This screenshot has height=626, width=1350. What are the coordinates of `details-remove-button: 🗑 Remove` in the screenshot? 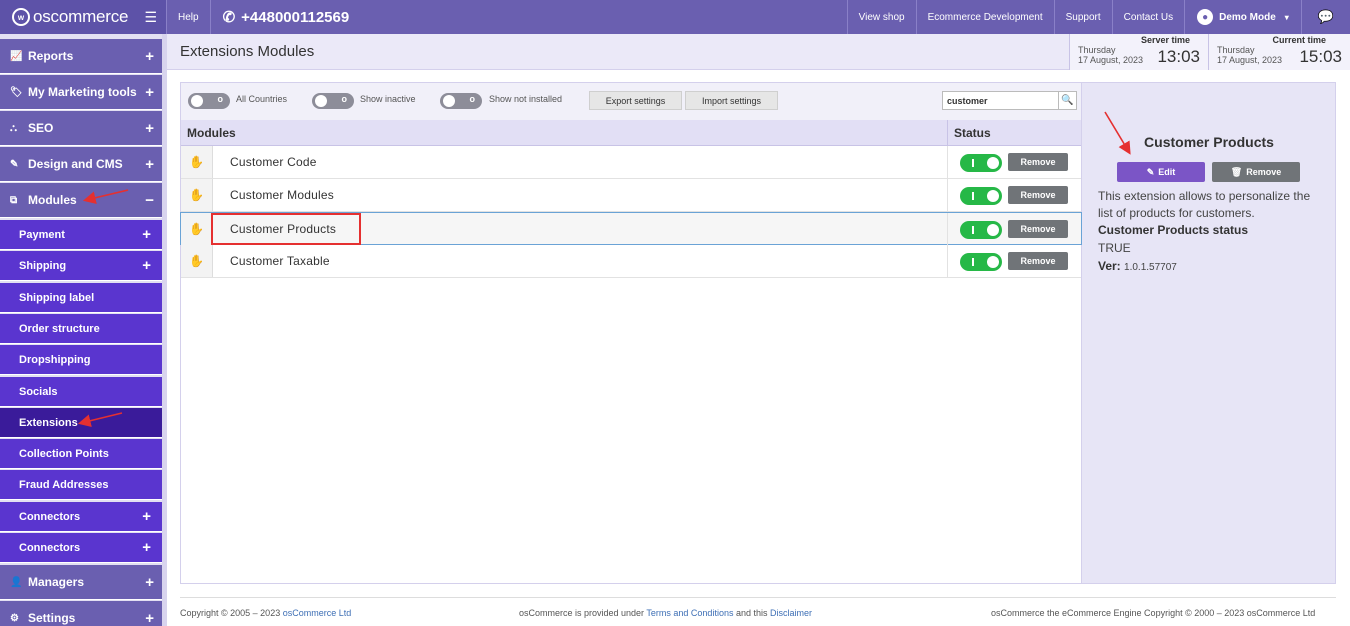 It's located at (1256, 172).